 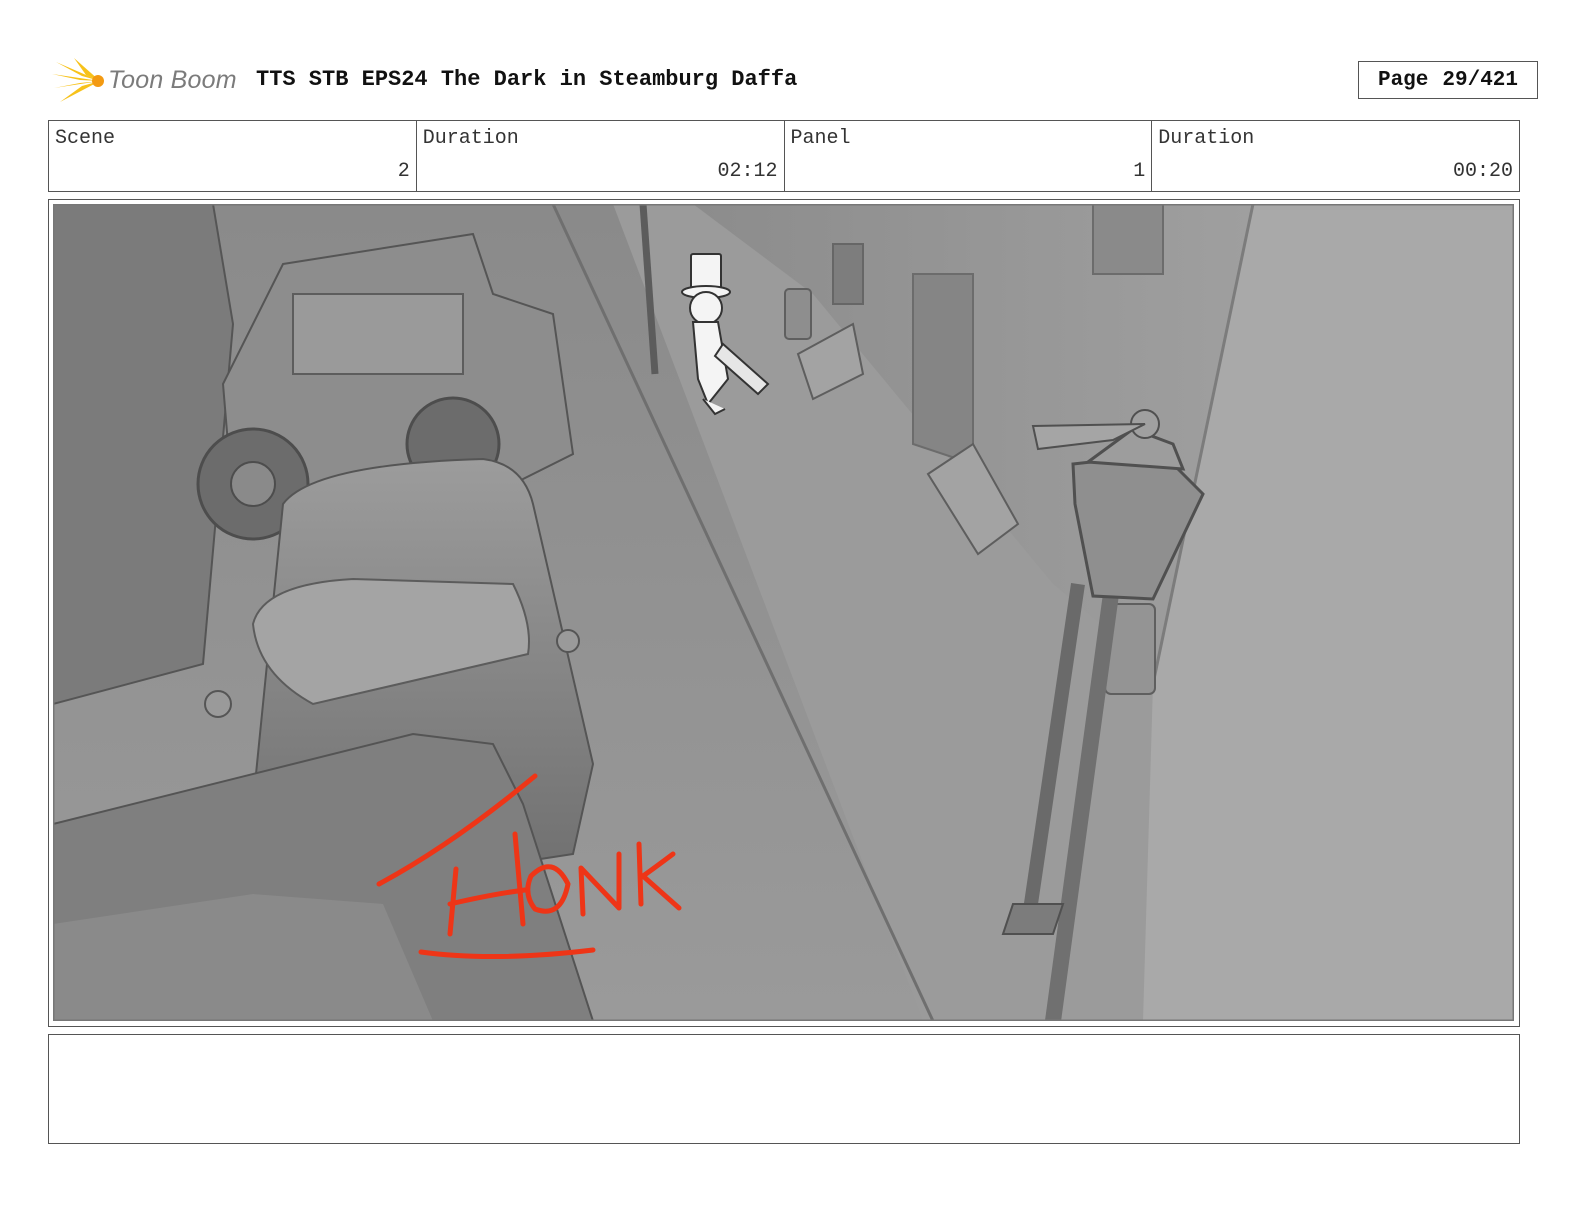 What do you see at coordinates (1482, 171) in the screenshot?
I see `panel-duration-value: 00:20` at bounding box center [1482, 171].